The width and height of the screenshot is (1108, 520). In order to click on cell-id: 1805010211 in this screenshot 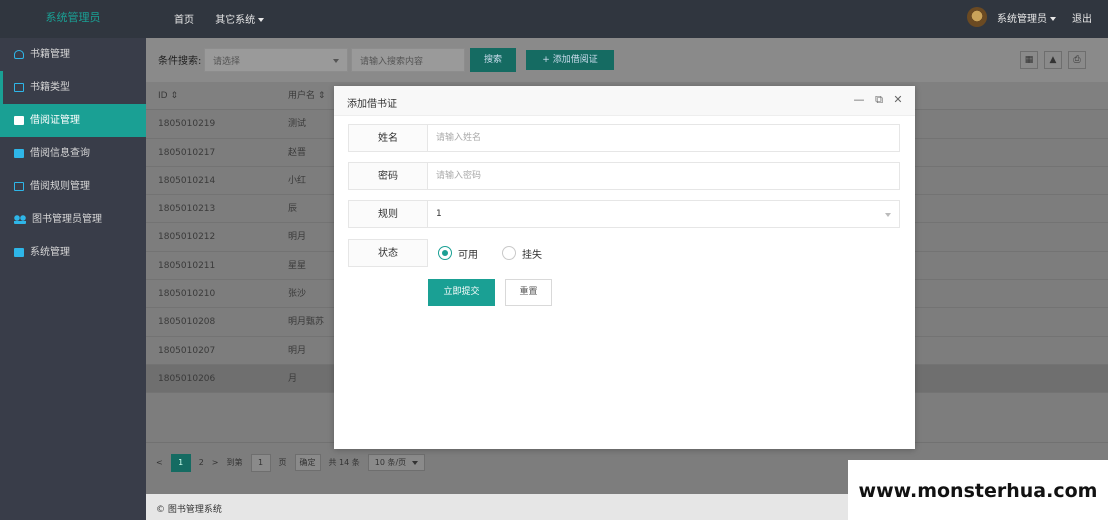, I will do `click(187, 265)`.